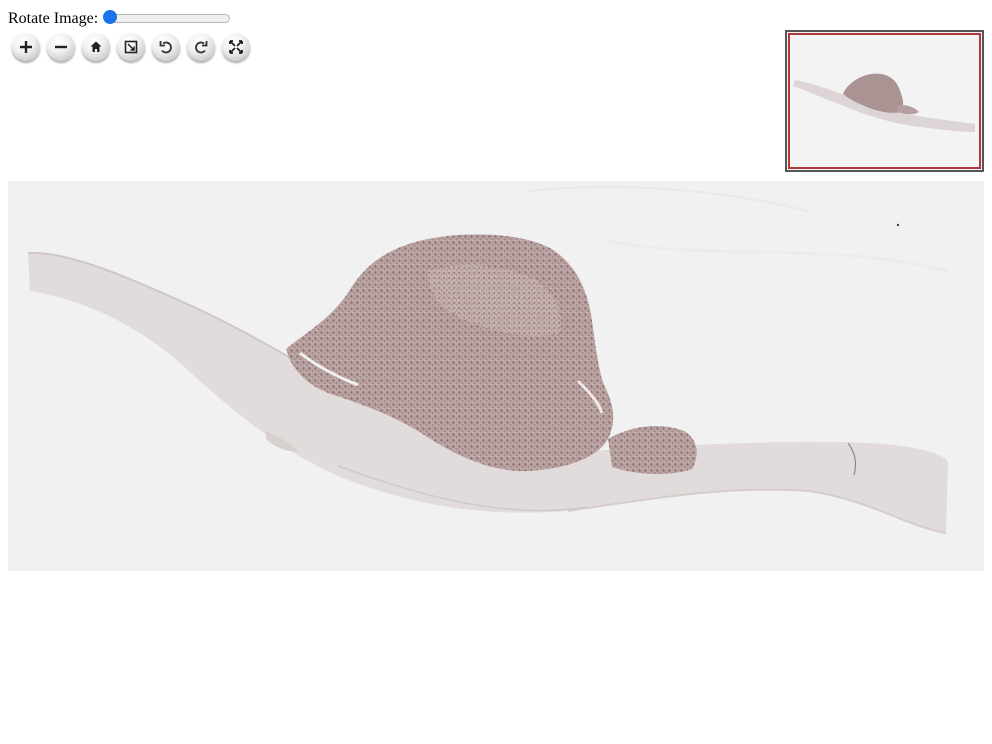 The width and height of the screenshot is (992, 744). I want to click on flip-icon, so click(235, 47).